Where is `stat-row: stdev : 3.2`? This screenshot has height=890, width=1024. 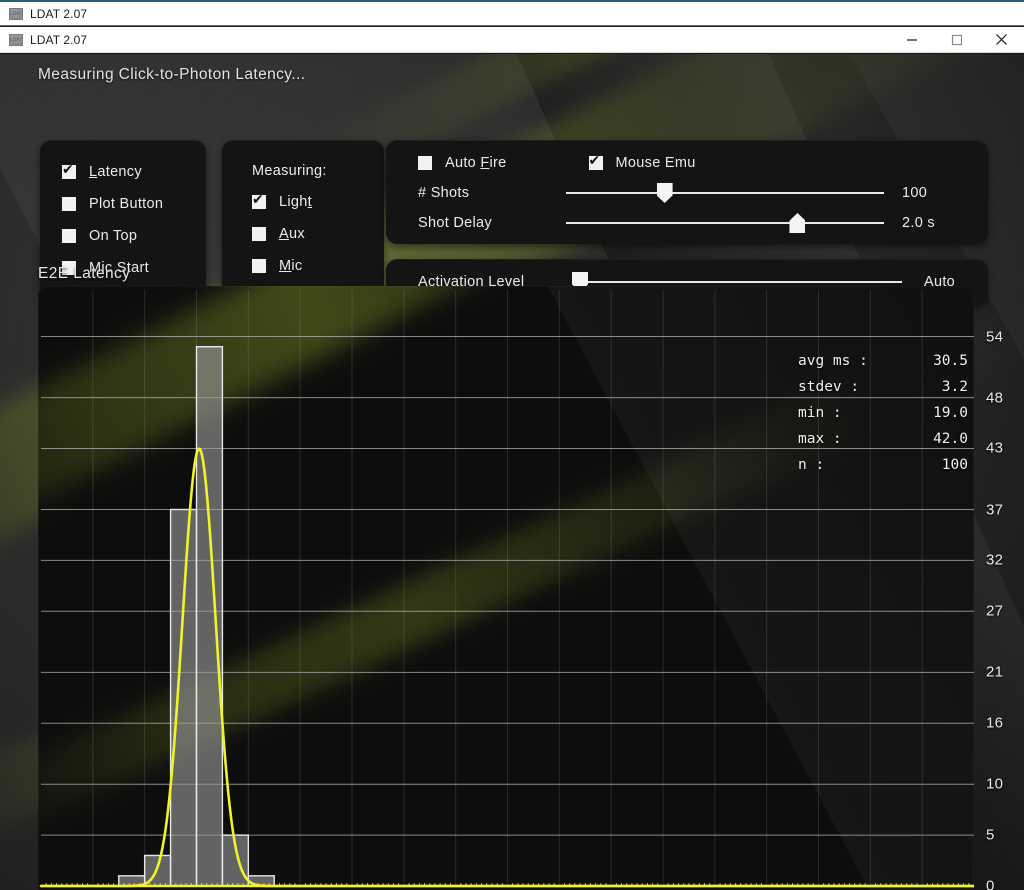 stat-row: stdev : 3.2 is located at coordinates (883, 387).